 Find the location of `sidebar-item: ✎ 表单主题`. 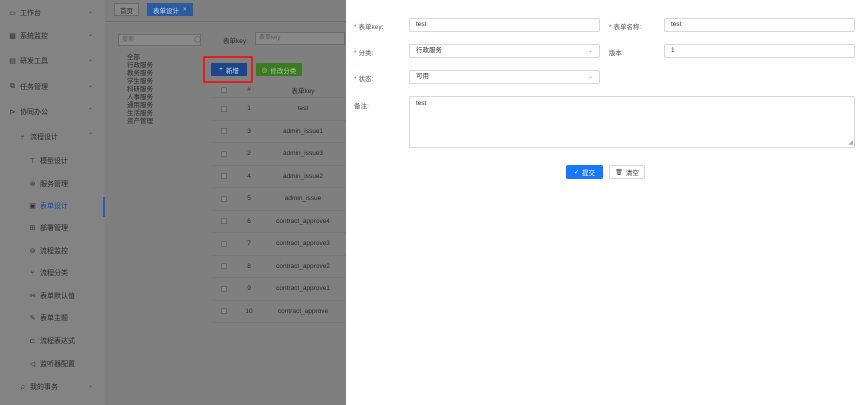

sidebar-item: ✎ 表单主题 is located at coordinates (52, 318).